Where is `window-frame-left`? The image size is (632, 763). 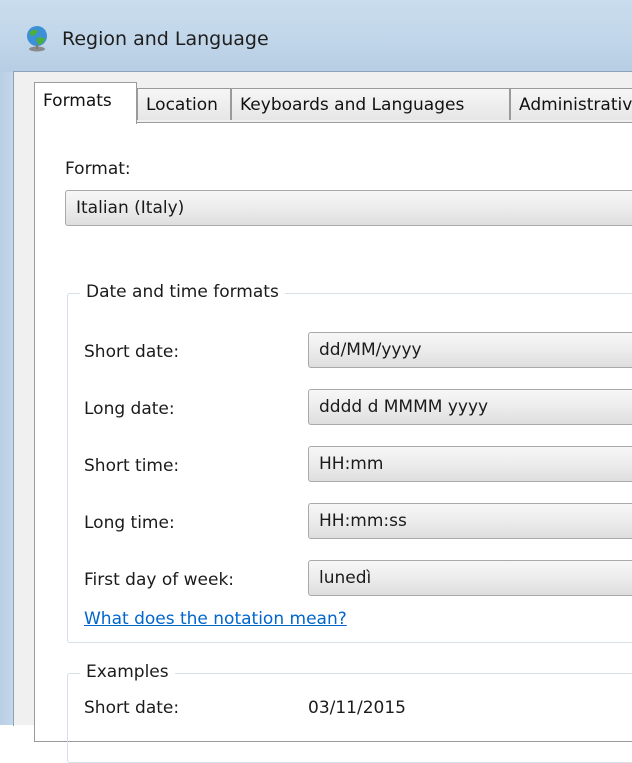 window-frame-left is located at coordinates (7, 398).